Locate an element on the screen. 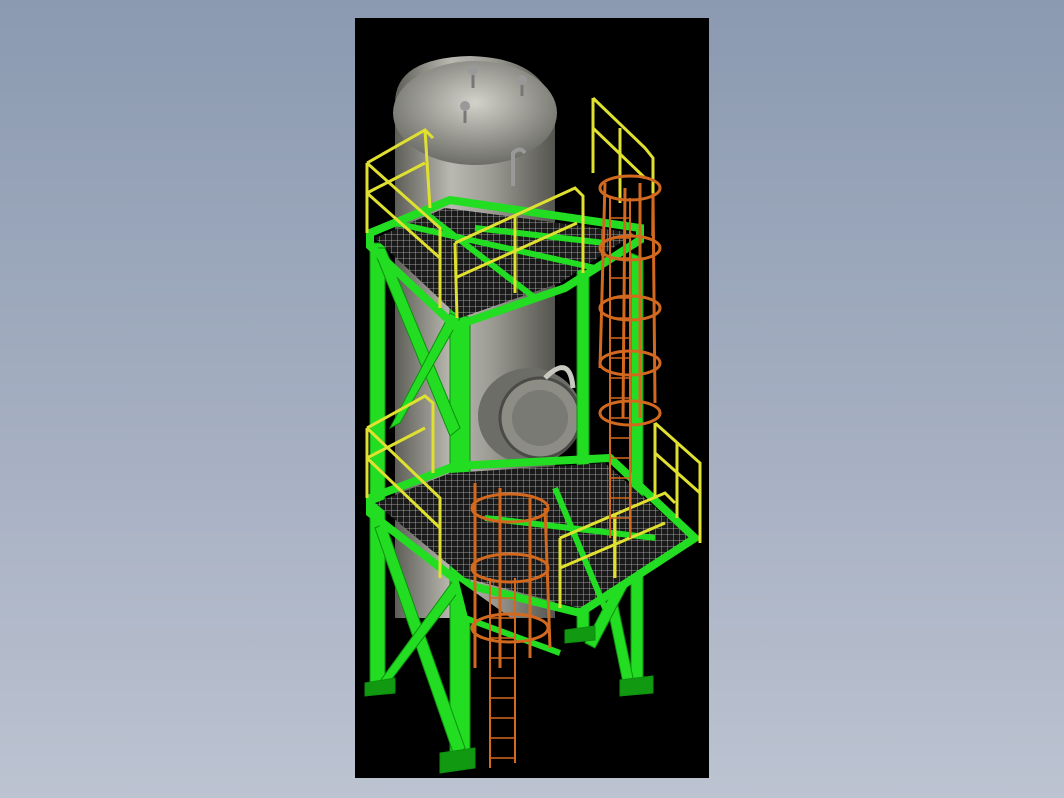  manway-flange is located at coordinates (530, 414).